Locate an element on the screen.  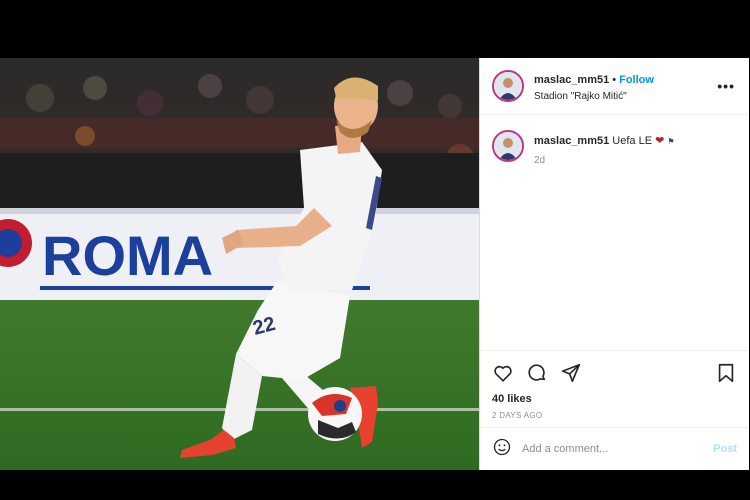
actions-section: 40 likes 2 DAYS AGO is located at coordinates (614, 385).